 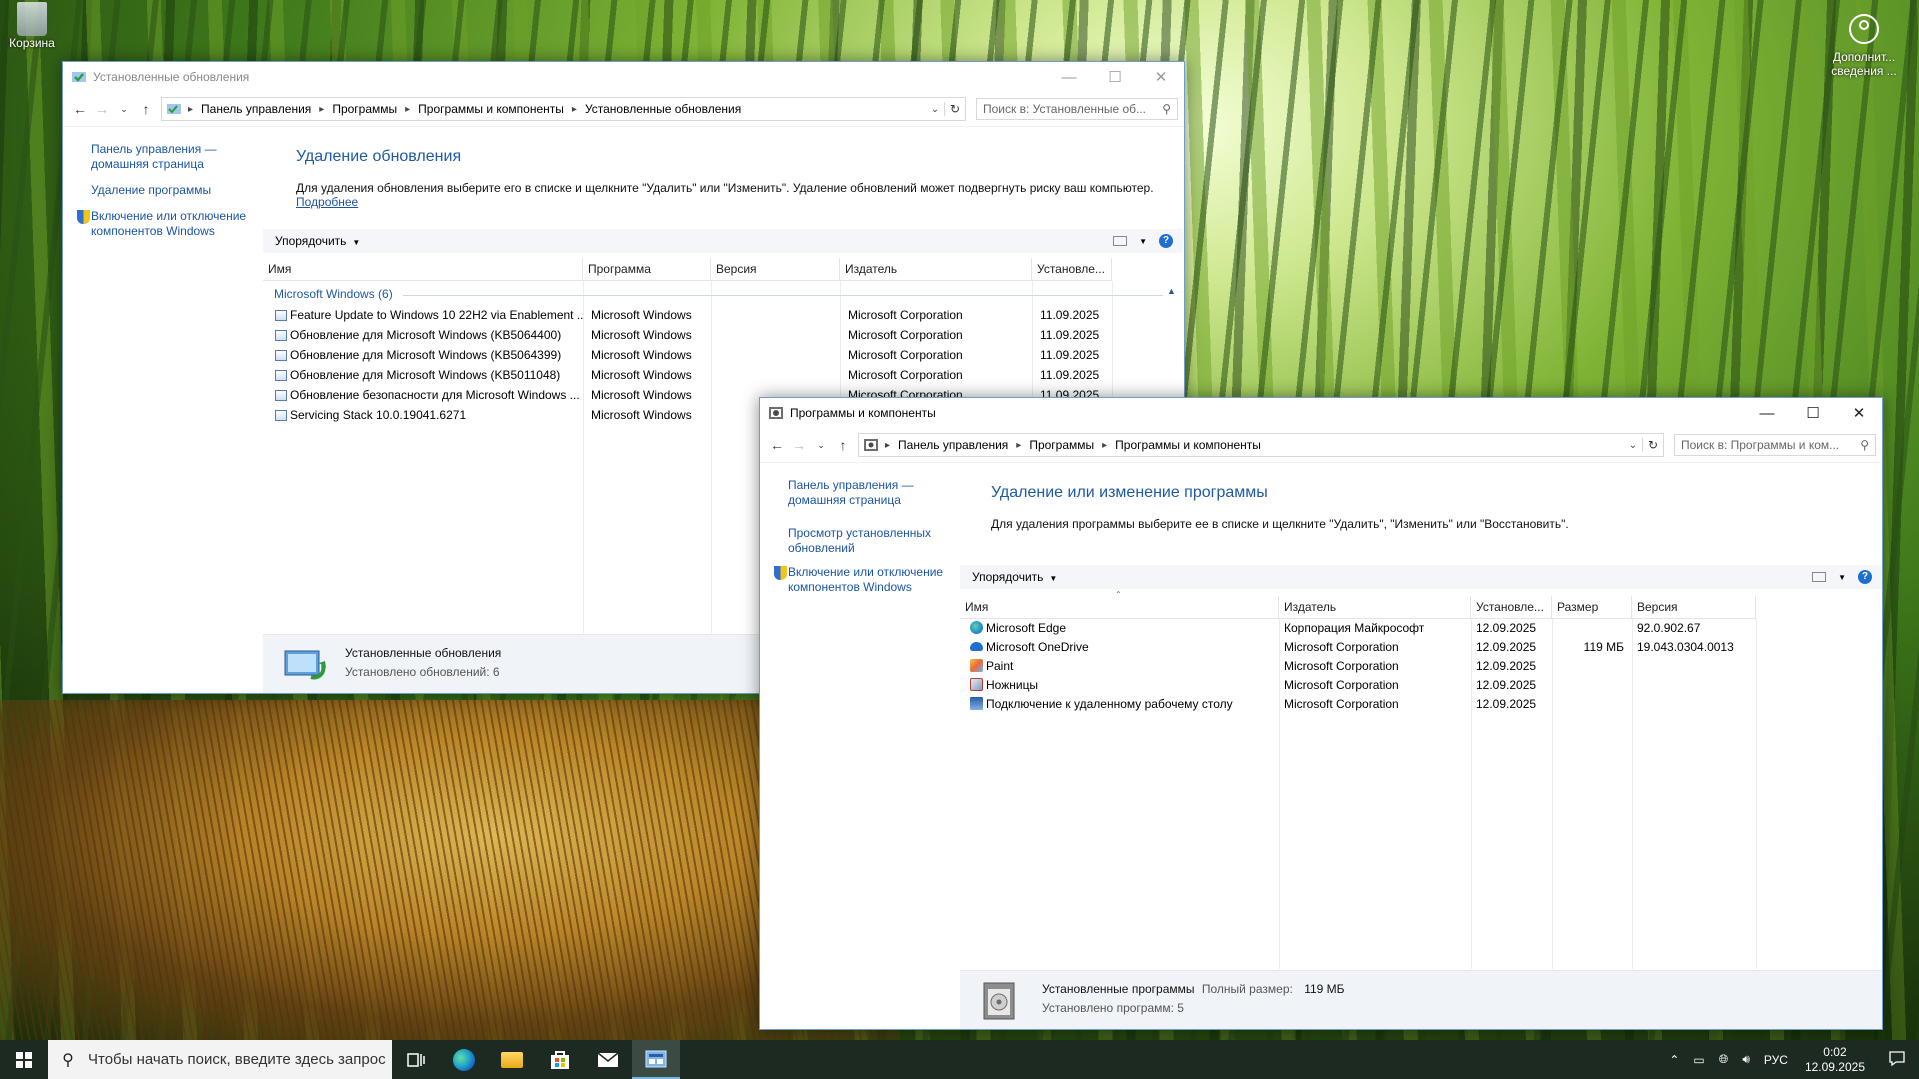 What do you see at coordinates (1674, 1060) in the screenshot?
I see `show-hidden-icons-chevron-icon: ⌃` at bounding box center [1674, 1060].